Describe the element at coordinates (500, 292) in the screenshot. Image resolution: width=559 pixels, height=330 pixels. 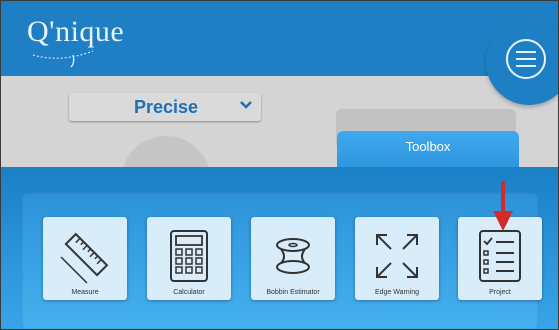
I see `tool-label: Project` at that location.